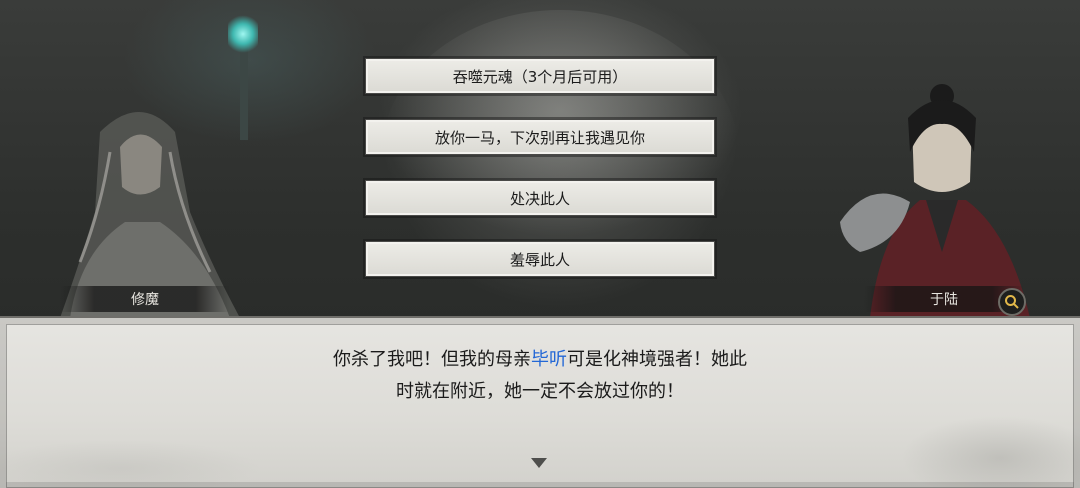 The image size is (1080, 488). Describe the element at coordinates (539, 463) in the screenshot. I see `triangle-down-icon` at that location.